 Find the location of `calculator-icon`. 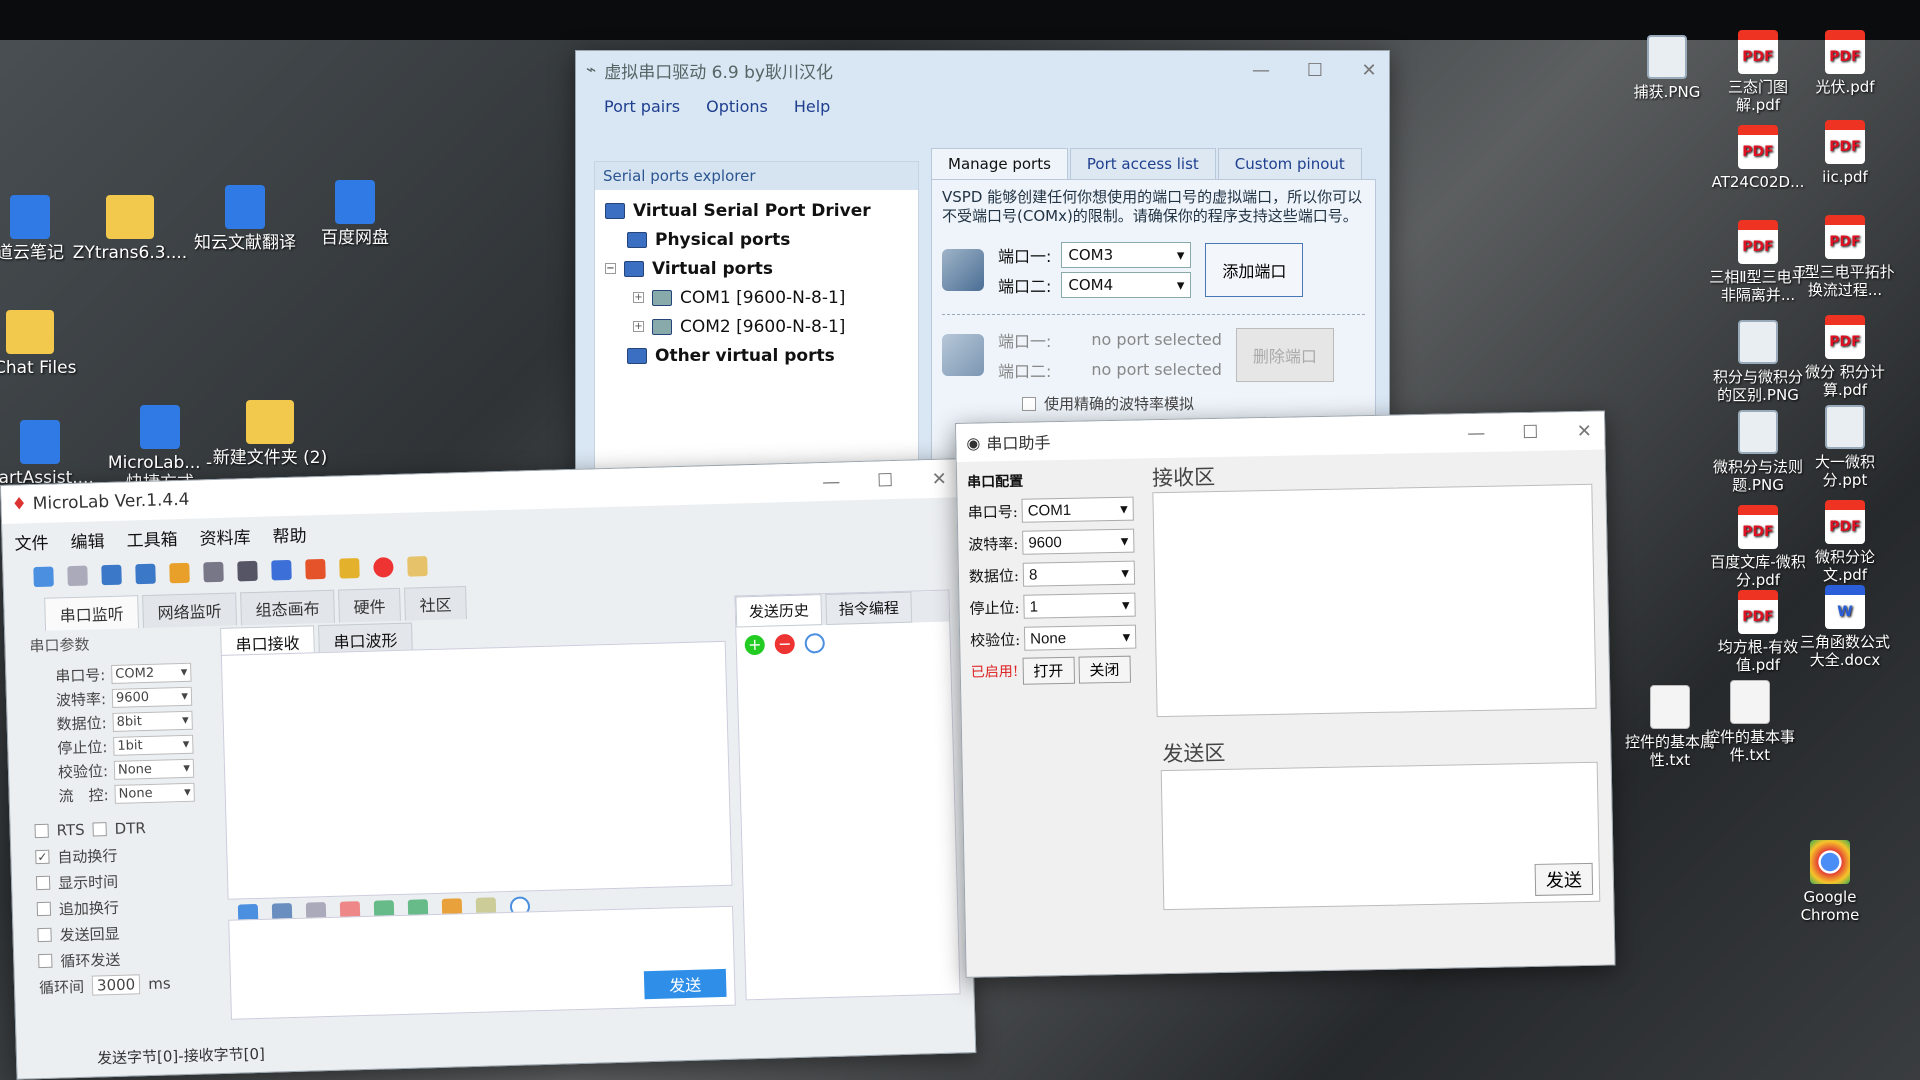

calculator-icon is located at coordinates (213, 572).